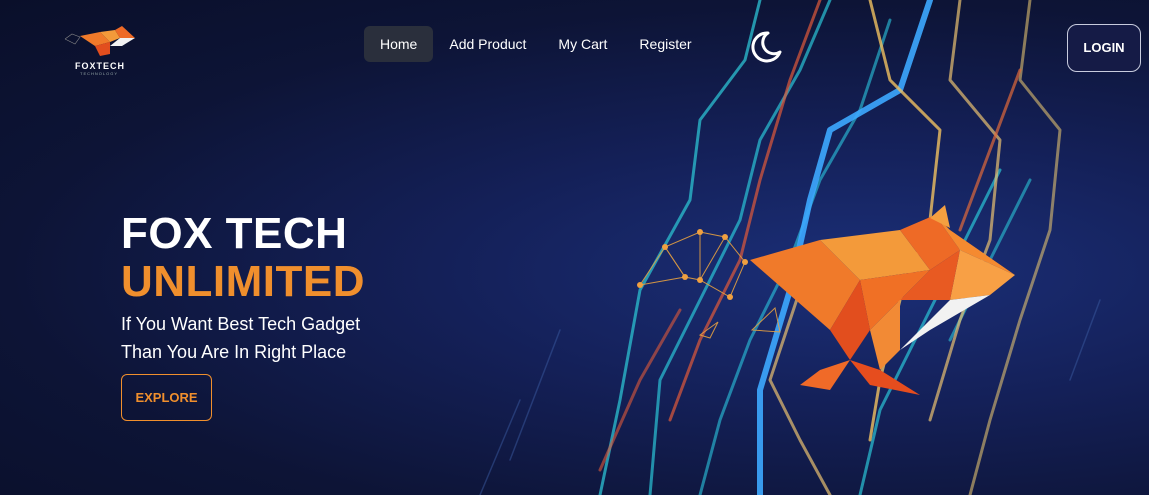 Image resolution: width=1149 pixels, height=495 pixels. Describe the element at coordinates (1104, 48) in the screenshot. I see `login-button: LOGIN` at that location.